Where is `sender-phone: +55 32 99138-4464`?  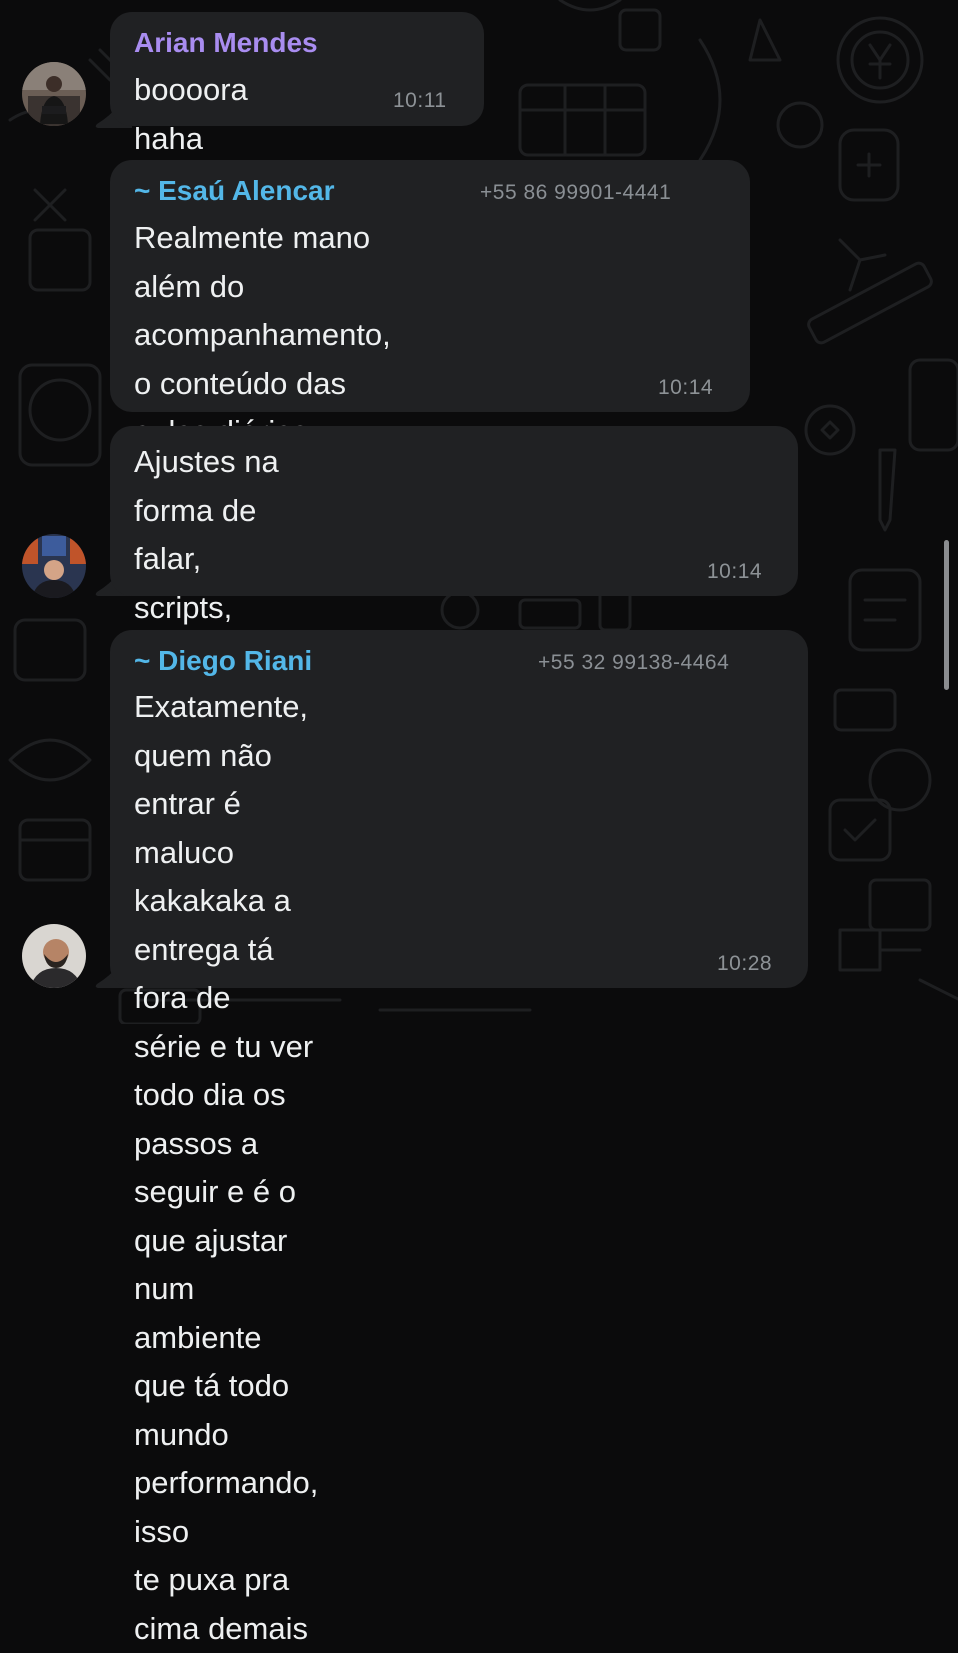
sender-phone: +55 32 99138-4464 is located at coordinates (633, 663).